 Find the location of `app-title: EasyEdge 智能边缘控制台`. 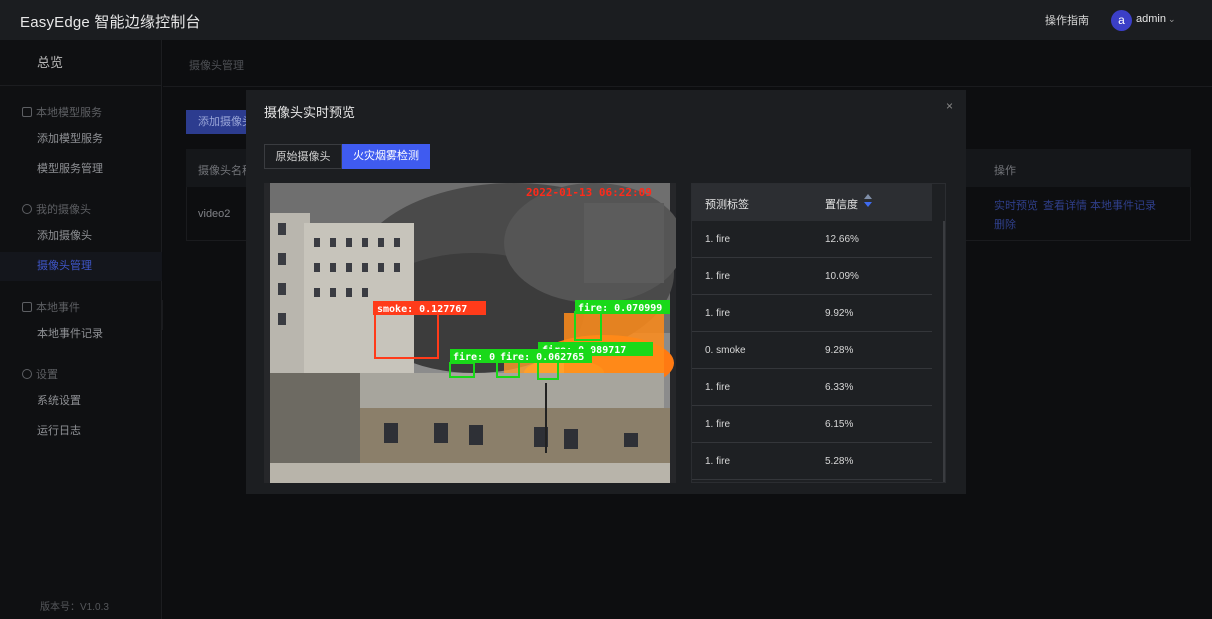

app-title: EasyEdge 智能边缘控制台 is located at coordinates (110, 22).